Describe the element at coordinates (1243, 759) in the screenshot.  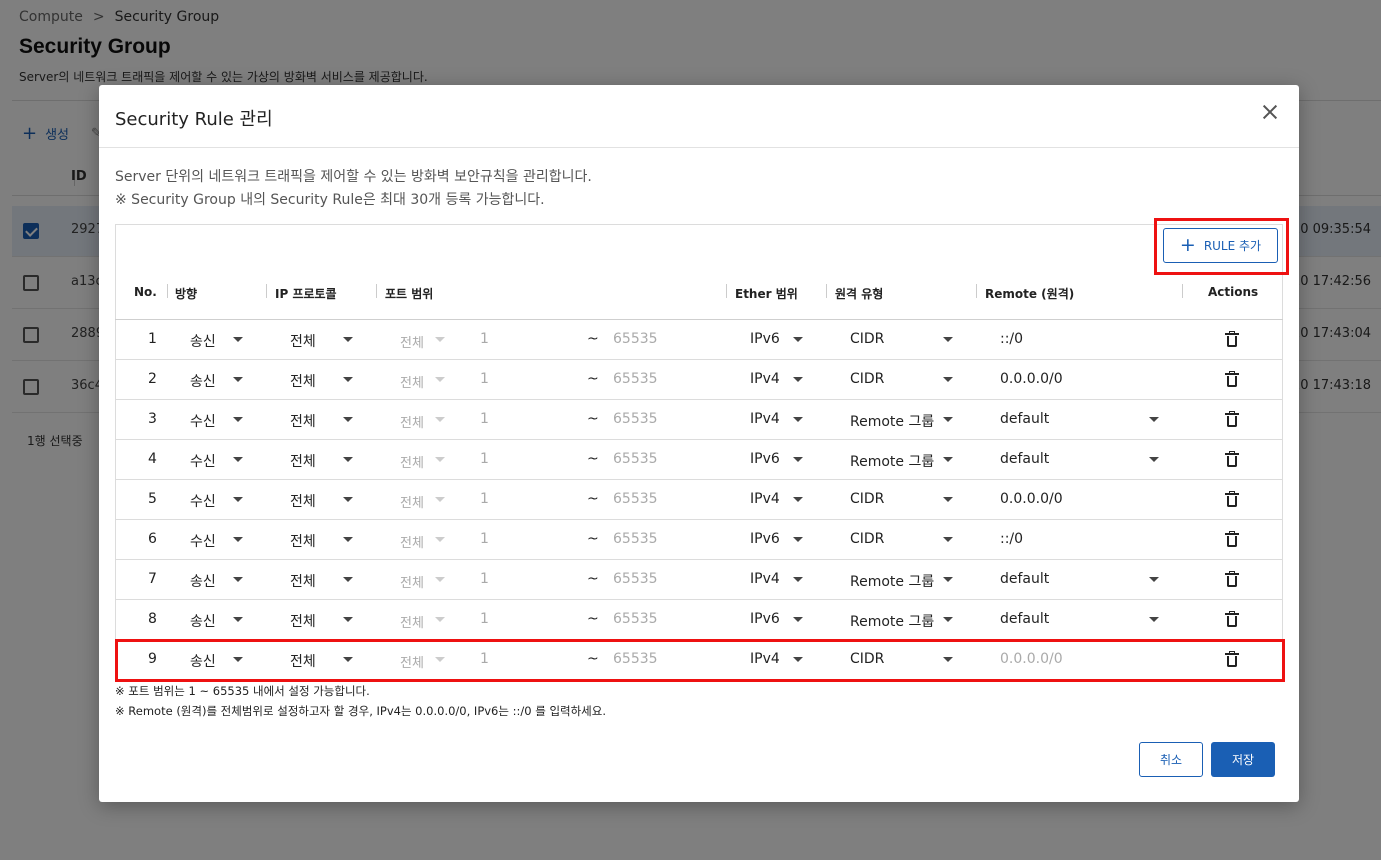
I see `save-button: 저장` at that location.